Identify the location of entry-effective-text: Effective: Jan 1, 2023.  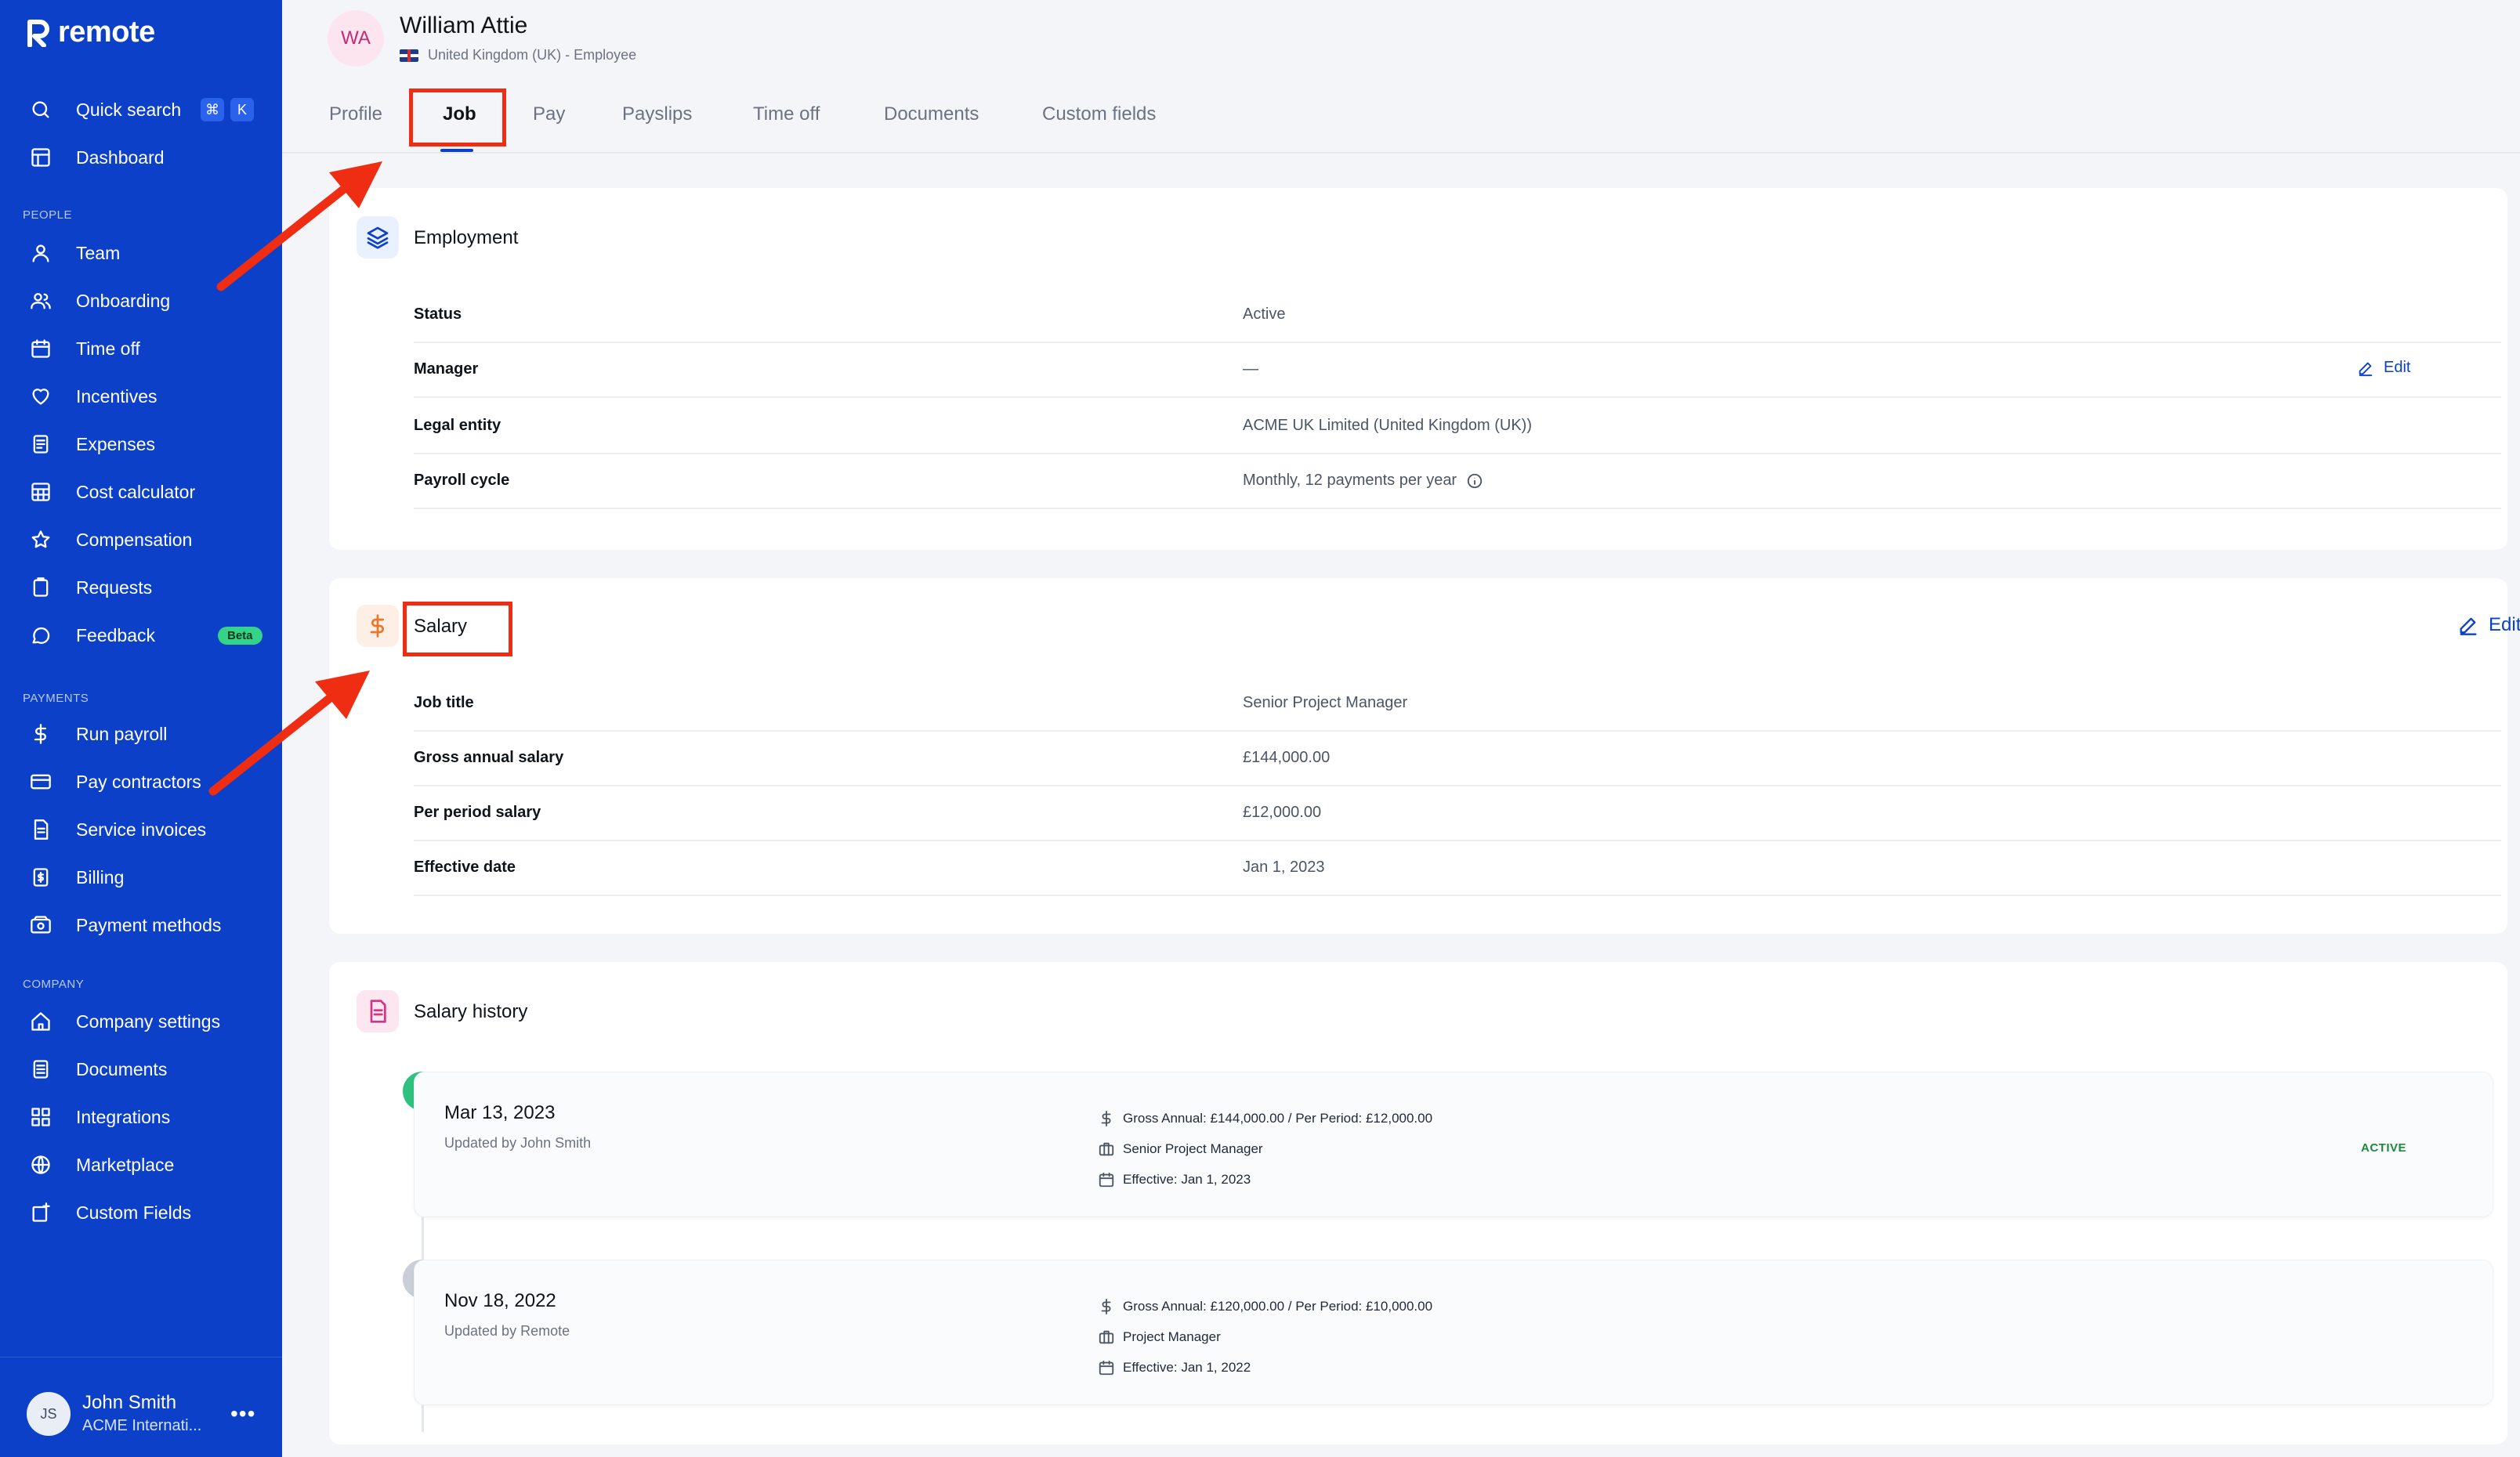
(1187, 1180).